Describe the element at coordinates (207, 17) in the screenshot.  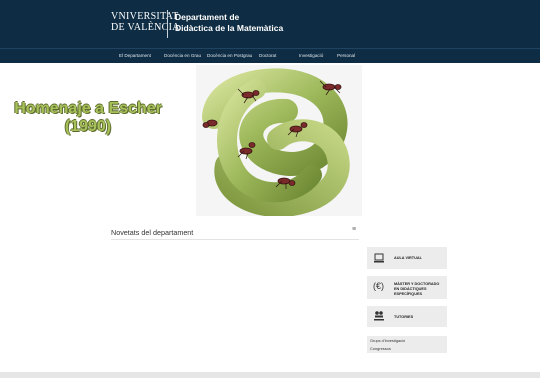
I see `dept-title-line-1: Departament de` at that location.